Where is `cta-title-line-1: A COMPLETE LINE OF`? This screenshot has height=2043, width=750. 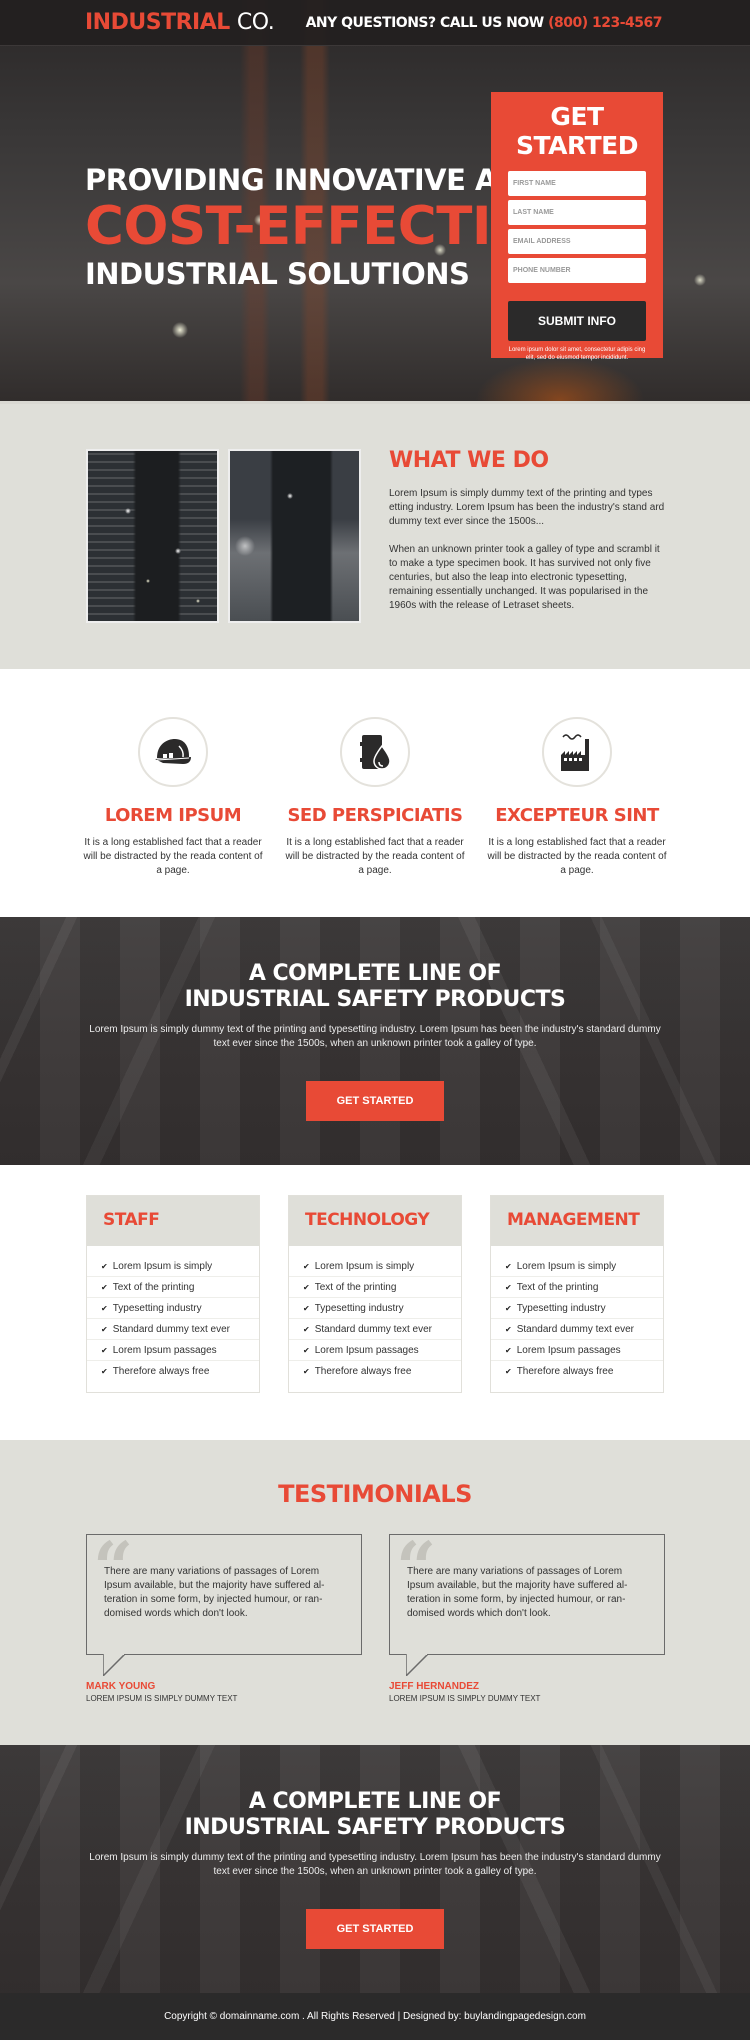 cta-title-line-1: A COMPLETE LINE OF is located at coordinates (375, 1801).